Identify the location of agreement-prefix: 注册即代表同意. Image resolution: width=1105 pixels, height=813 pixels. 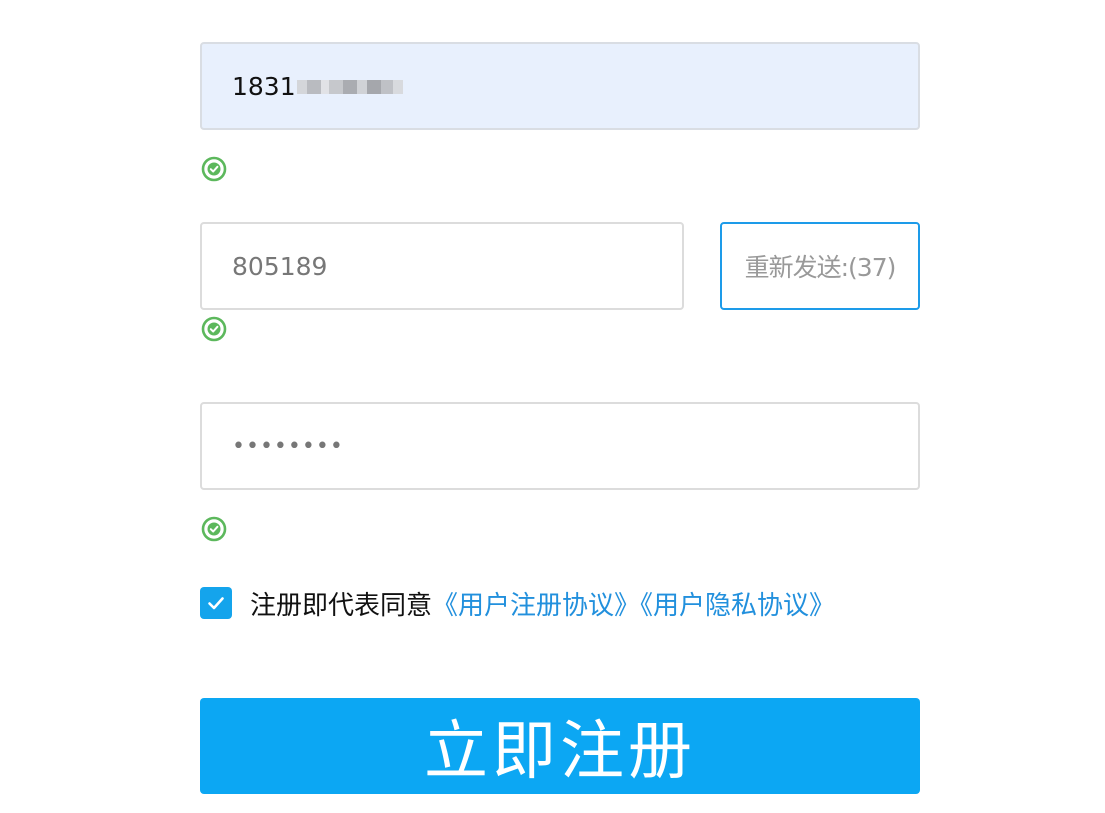
(341, 605).